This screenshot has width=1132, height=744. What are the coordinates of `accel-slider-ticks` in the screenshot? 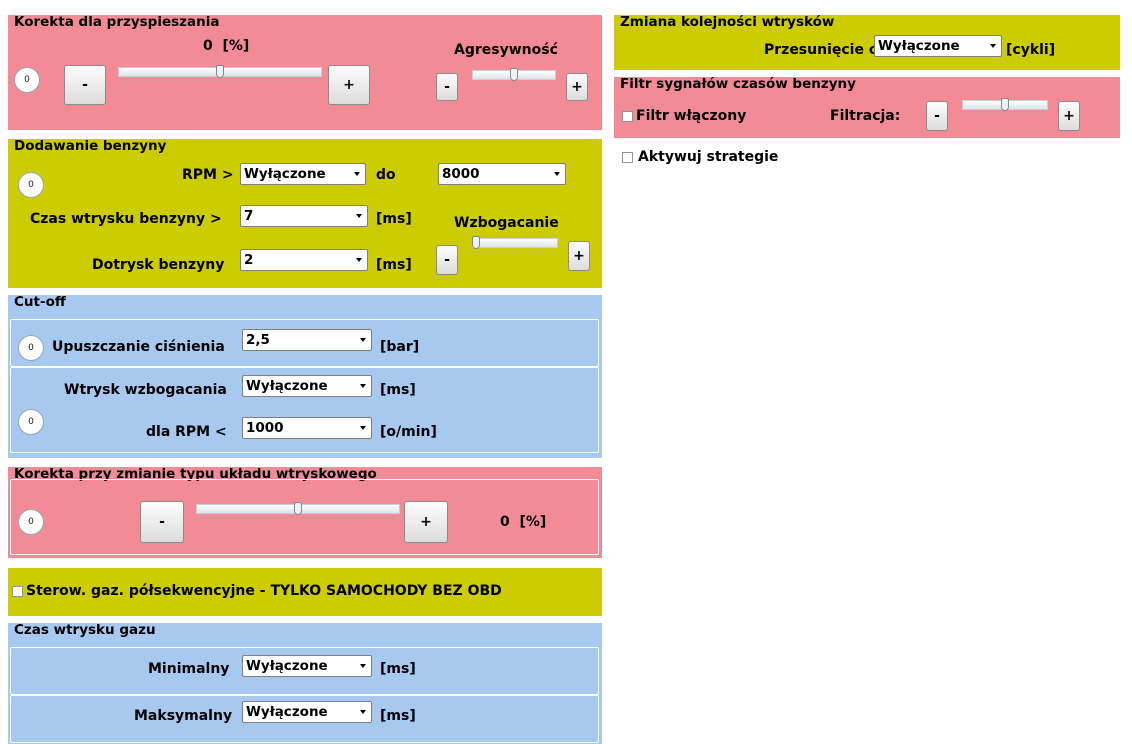 It's located at (220, 81).